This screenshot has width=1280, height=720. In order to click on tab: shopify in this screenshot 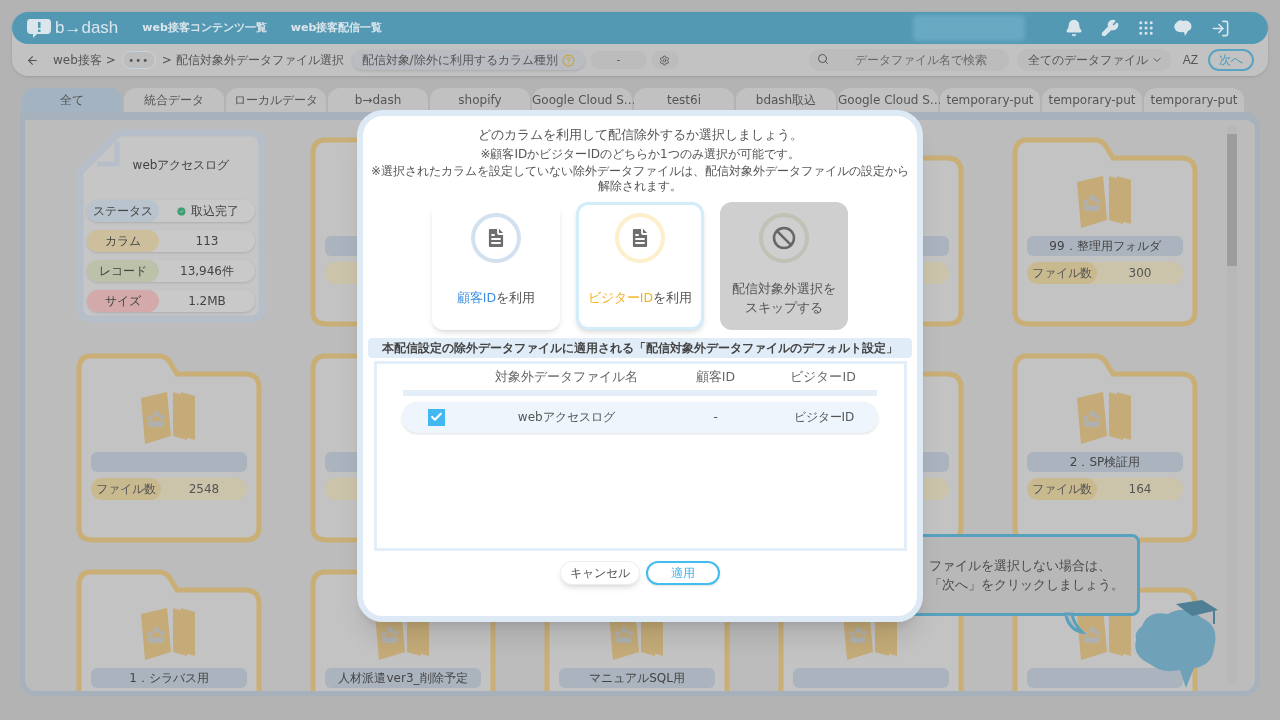, I will do `click(480, 100)`.